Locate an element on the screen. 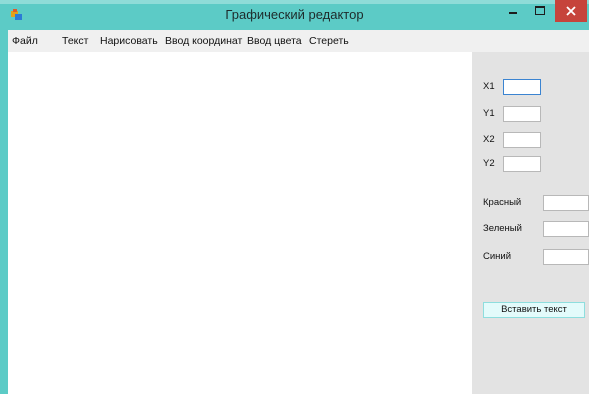 This screenshot has height=394, width=589. insert-text-button: Вставить текст is located at coordinates (534, 310).